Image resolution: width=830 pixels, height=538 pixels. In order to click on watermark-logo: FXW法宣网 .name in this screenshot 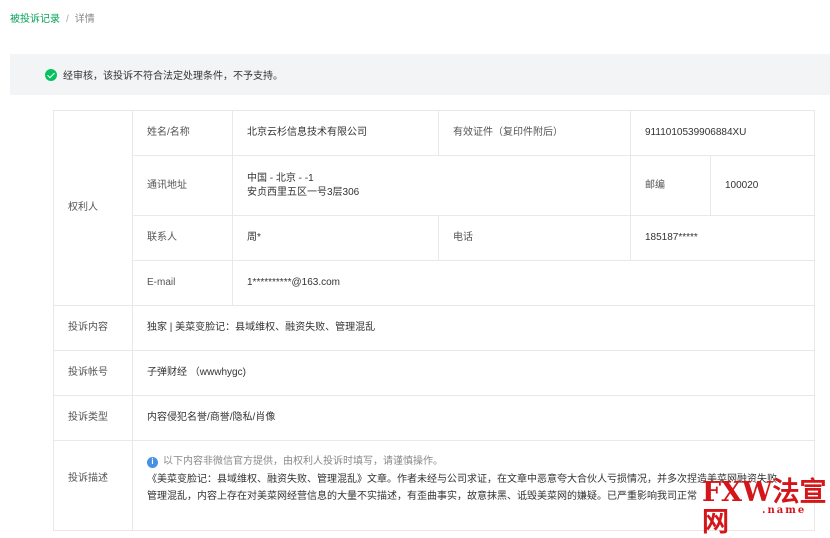, I will do `click(766, 508)`.